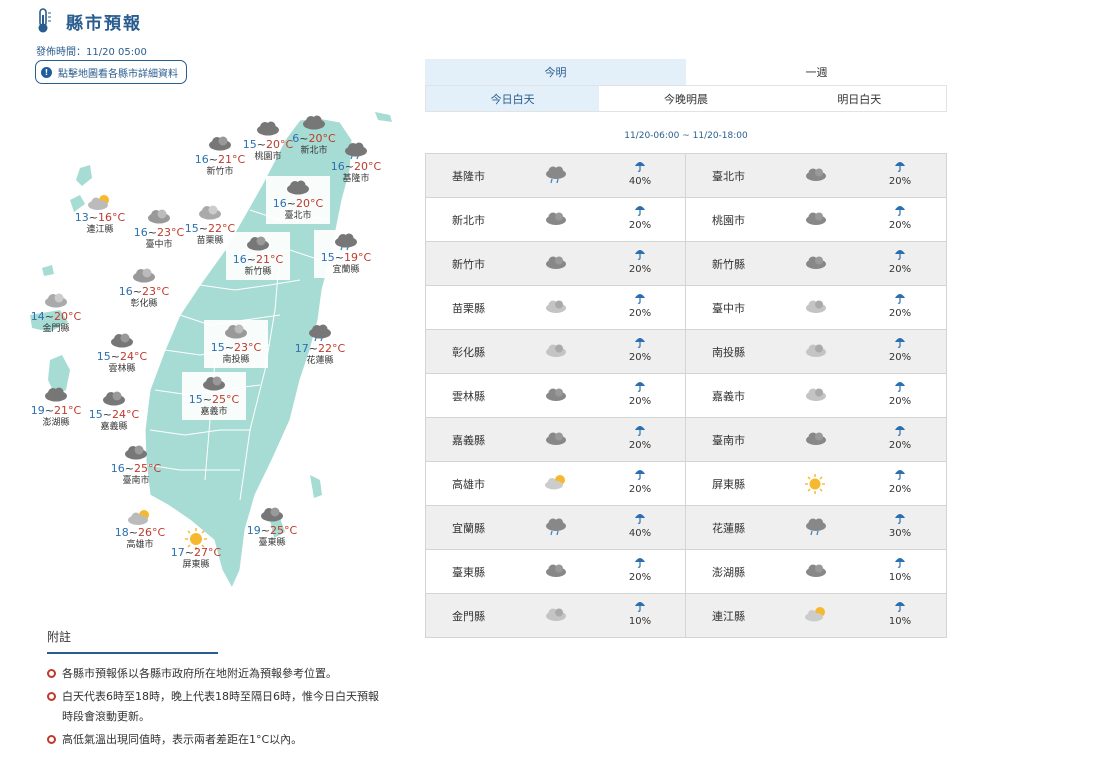 This screenshot has height=770, width=1102. I want to click on table-row: 雲林縣 20% 嘉義市 20%, so click(686, 396).